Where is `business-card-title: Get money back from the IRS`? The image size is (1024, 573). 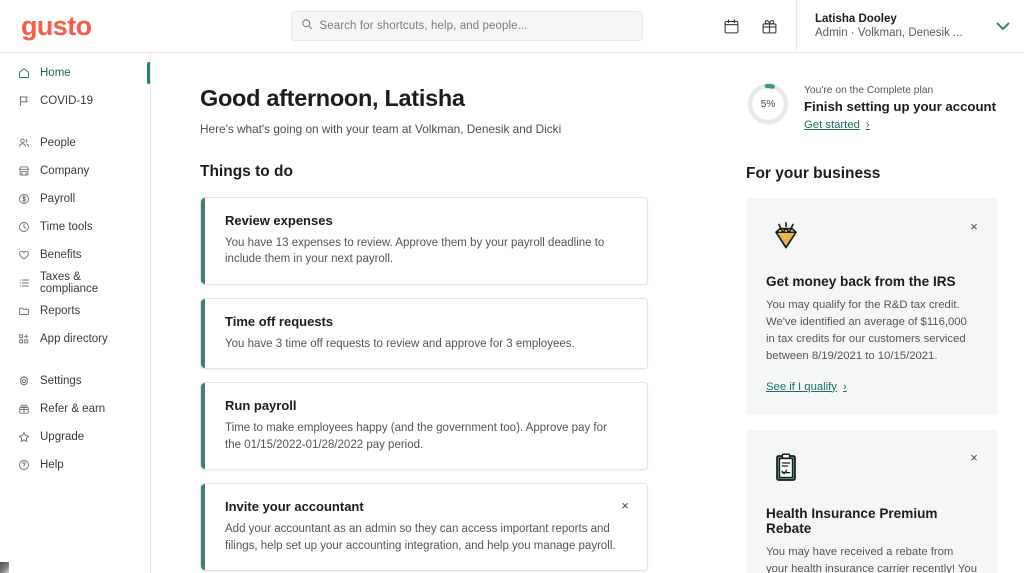 business-card-title: Get money back from the IRS is located at coordinates (861, 281).